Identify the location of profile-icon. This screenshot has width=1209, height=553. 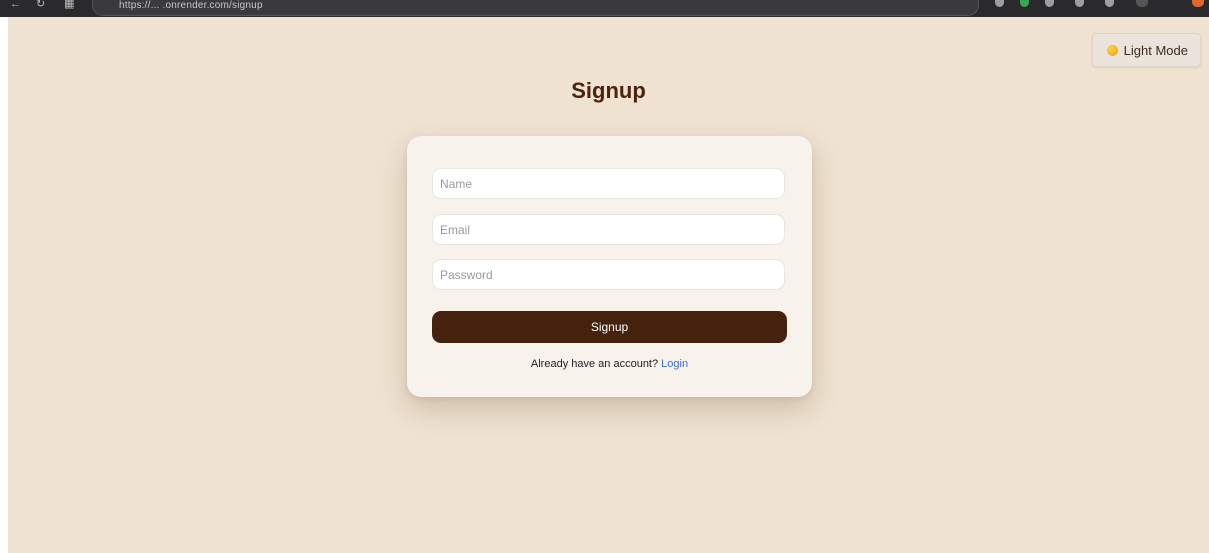
(1142, 3).